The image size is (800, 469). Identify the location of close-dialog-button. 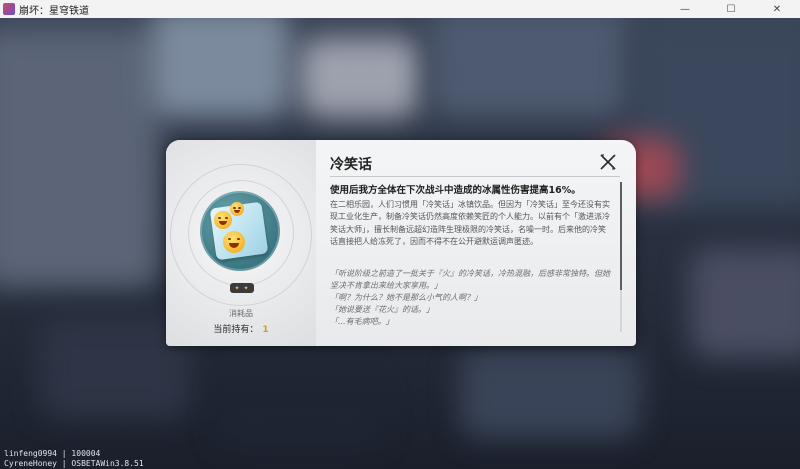
(608, 162).